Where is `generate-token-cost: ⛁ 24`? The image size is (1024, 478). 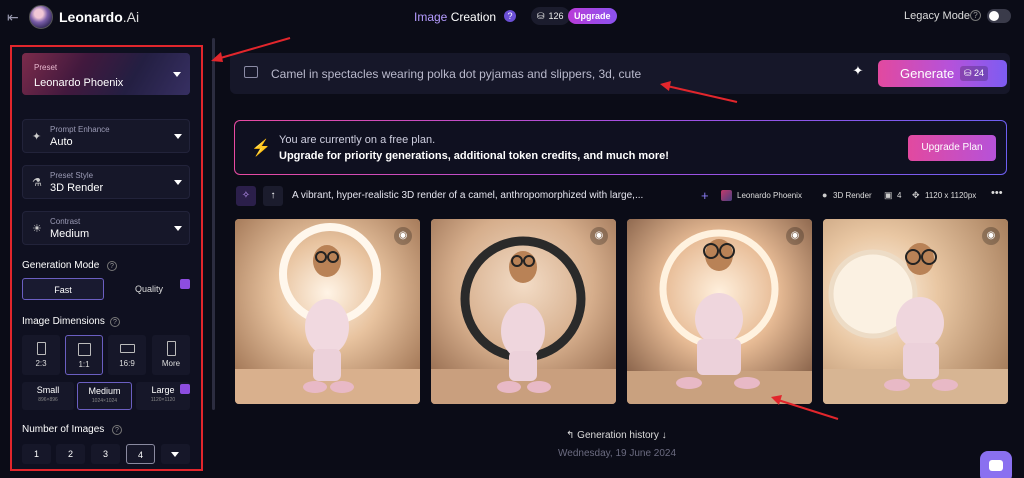 generate-token-cost: ⛁ 24 is located at coordinates (974, 73).